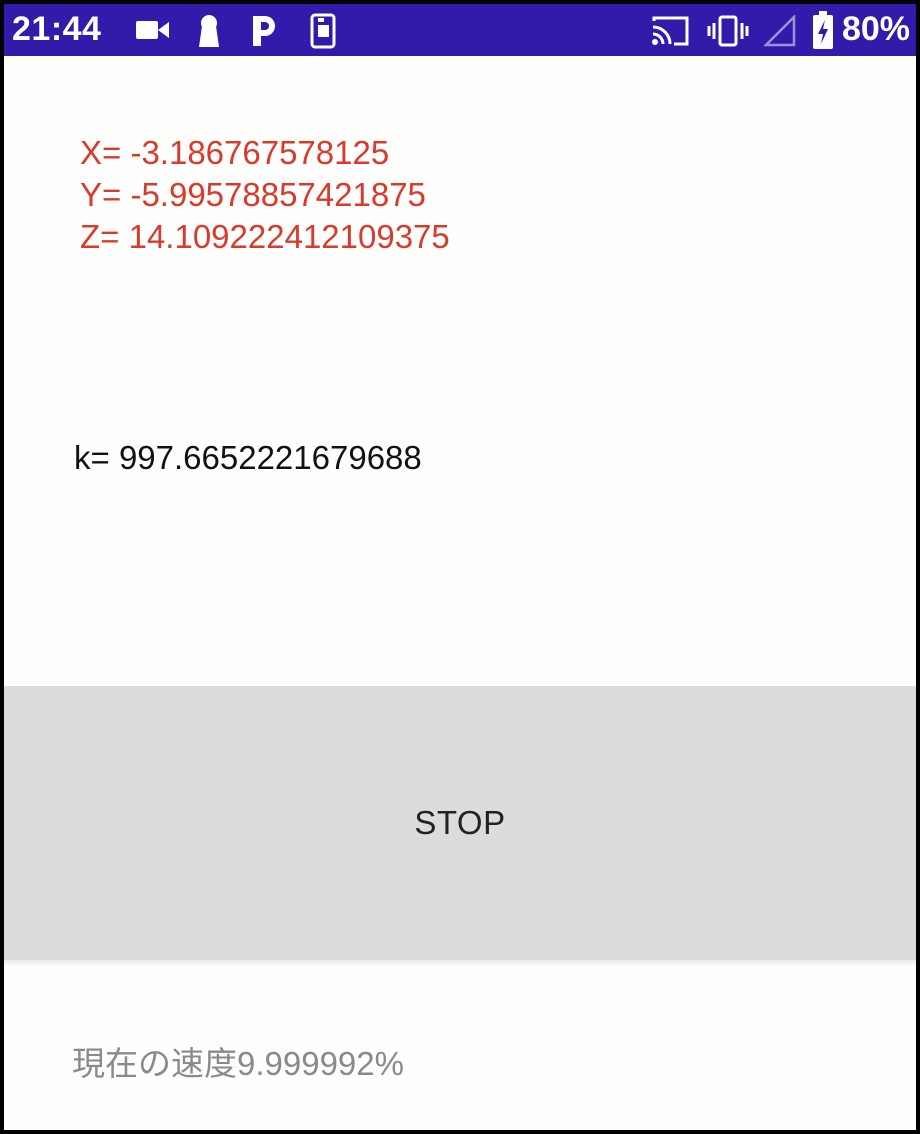 The width and height of the screenshot is (920, 1134). I want to click on status-time: 21:44, so click(57, 29).